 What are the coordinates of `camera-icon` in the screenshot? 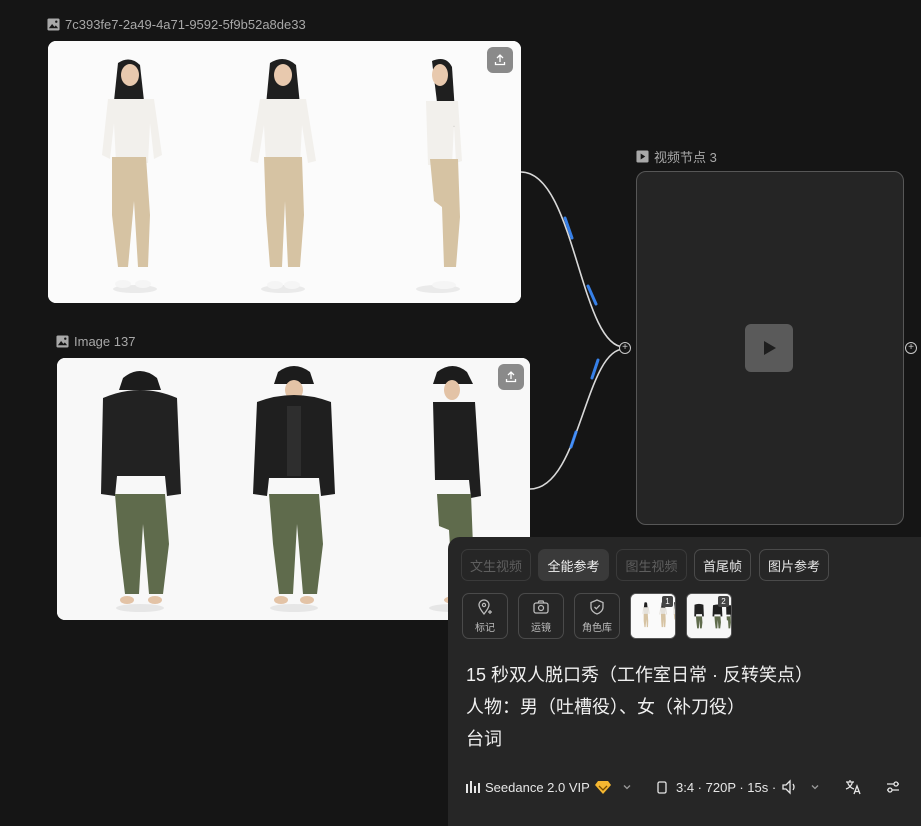 It's located at (541, 607).